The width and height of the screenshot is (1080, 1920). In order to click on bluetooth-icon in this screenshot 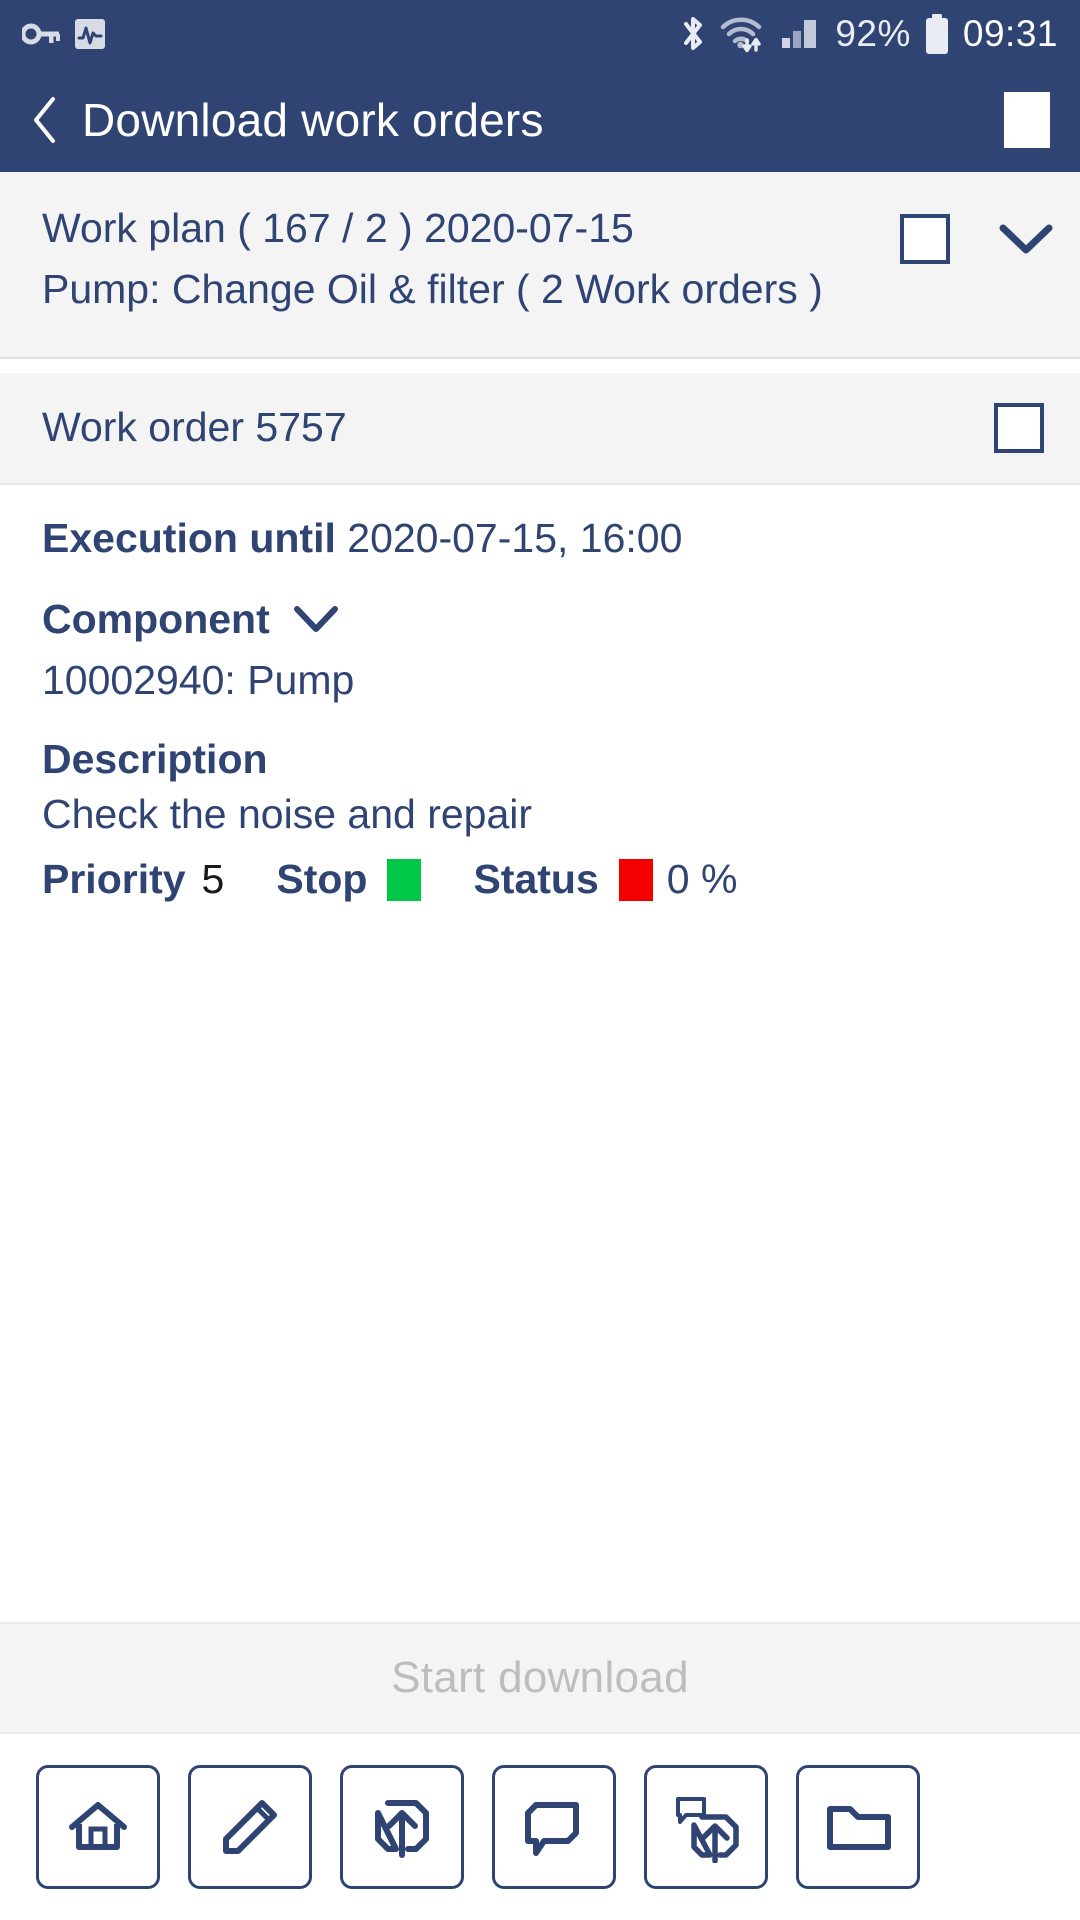, I will do `click(693, 34)`.